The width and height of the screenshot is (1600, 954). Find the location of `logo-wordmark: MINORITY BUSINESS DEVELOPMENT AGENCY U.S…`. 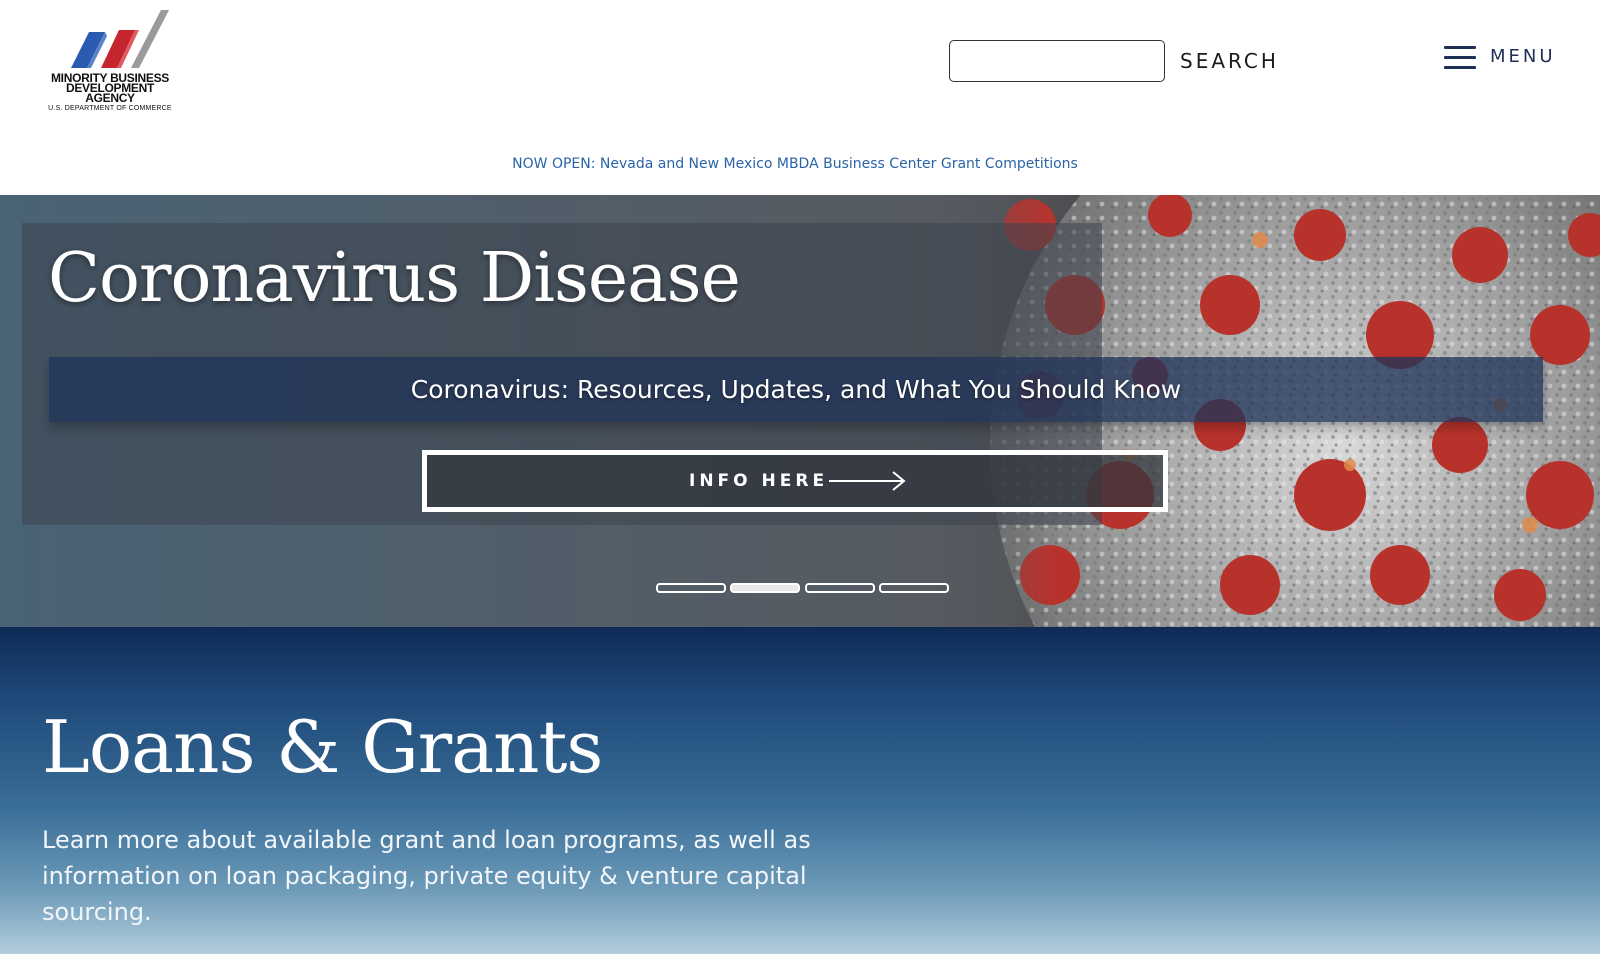

logo-wordmark: MINORITY BUSINESS DEVELOPMENT AGENCY U.S… is located at coordinates (110, 93).